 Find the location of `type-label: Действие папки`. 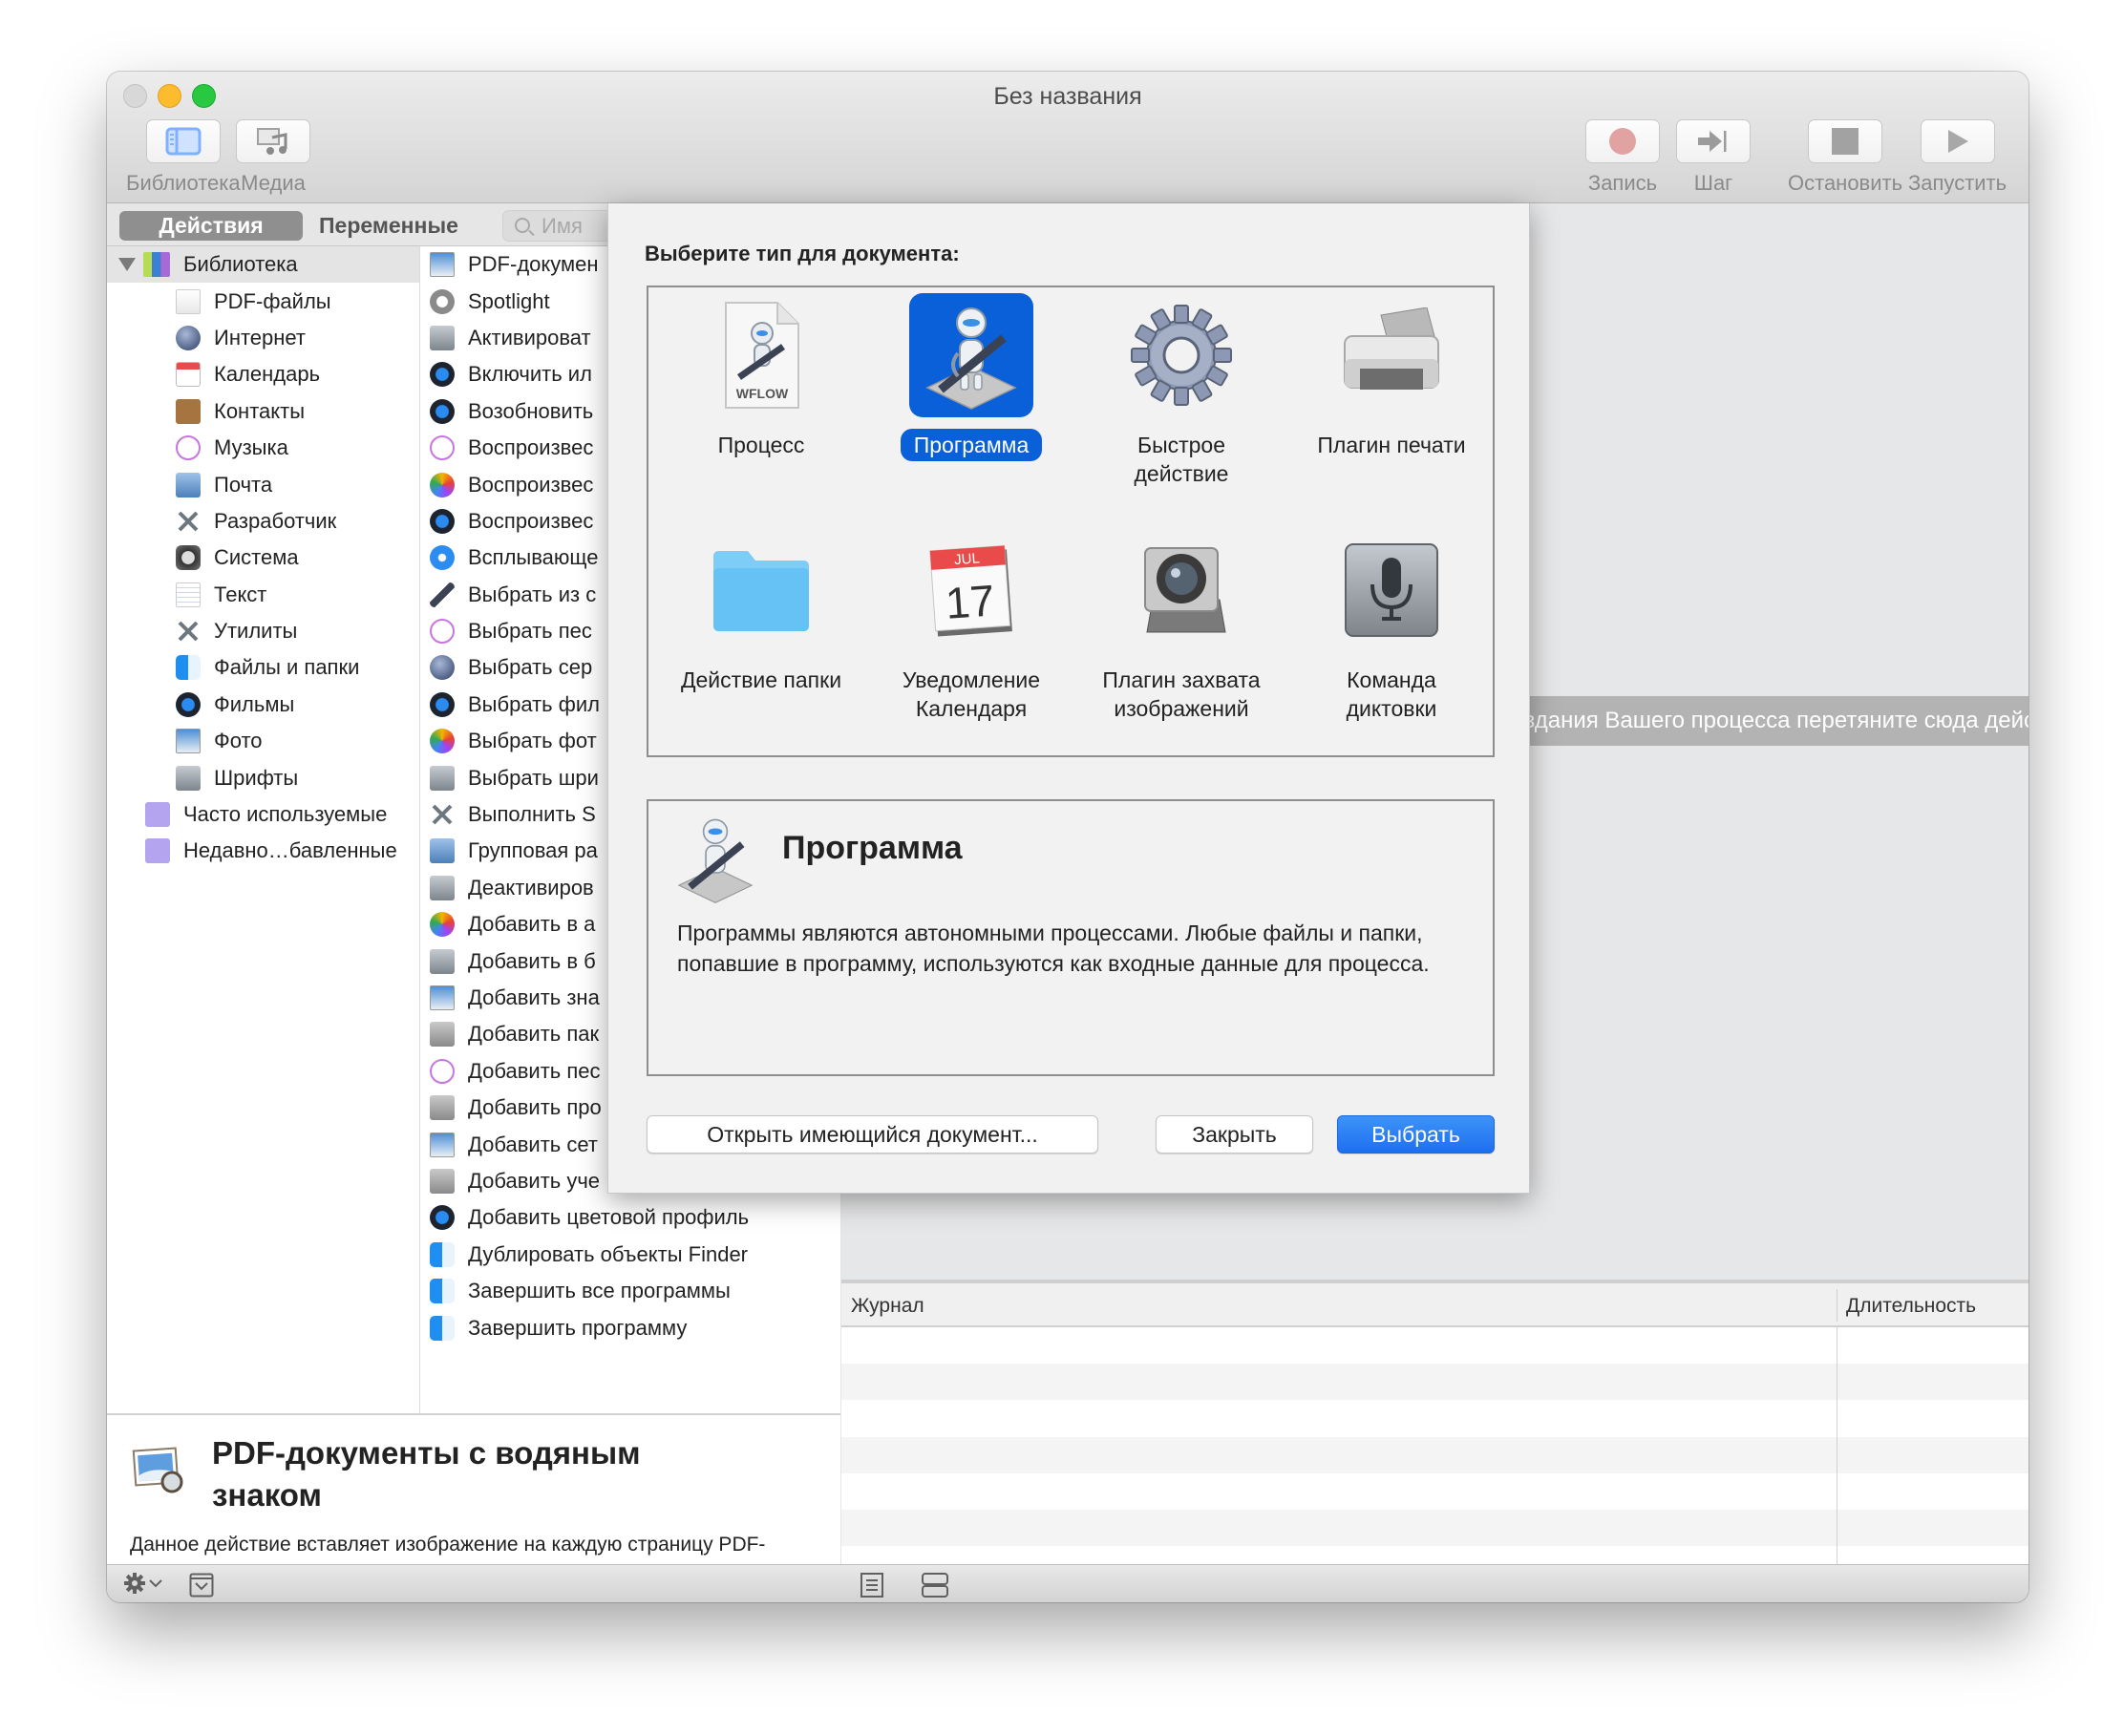

type-label: Действие папки is located at coordinates (761, 679).